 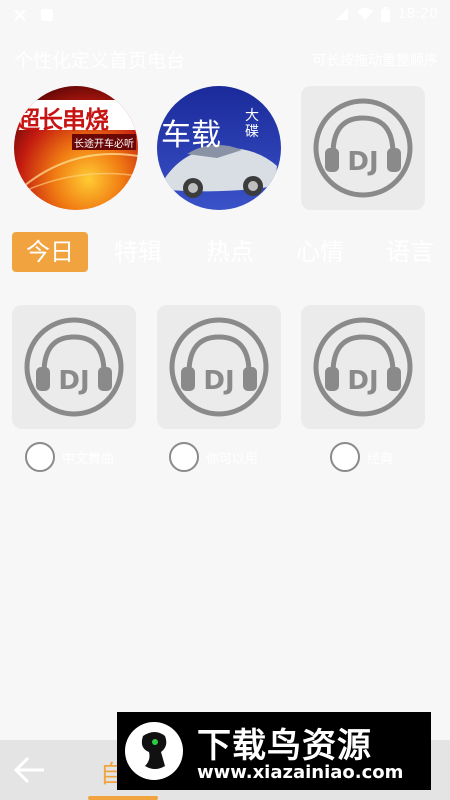 I want to click on app-notification-icon, so click(x=47, y=15).